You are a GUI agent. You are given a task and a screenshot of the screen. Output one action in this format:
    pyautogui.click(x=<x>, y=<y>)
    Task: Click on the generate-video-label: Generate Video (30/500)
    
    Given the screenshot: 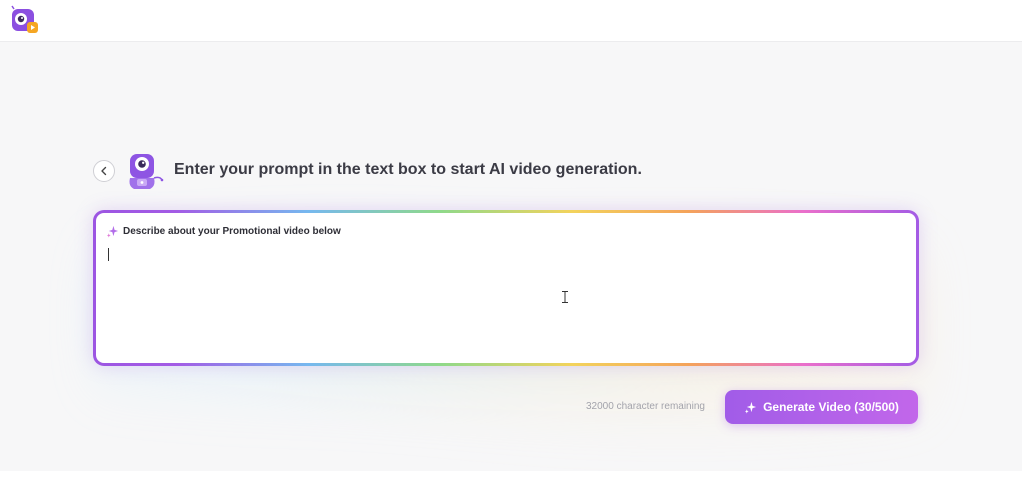 What is the action you would take?
    pyautogui.click(x=831, y=407)
    